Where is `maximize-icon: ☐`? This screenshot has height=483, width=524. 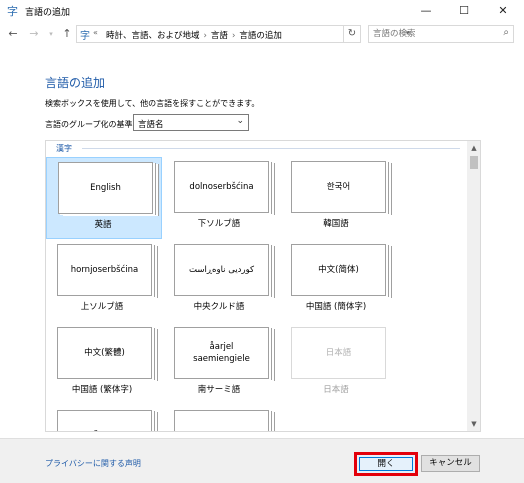
maximize-icon: ☐ is located at coordinates (464, 10).